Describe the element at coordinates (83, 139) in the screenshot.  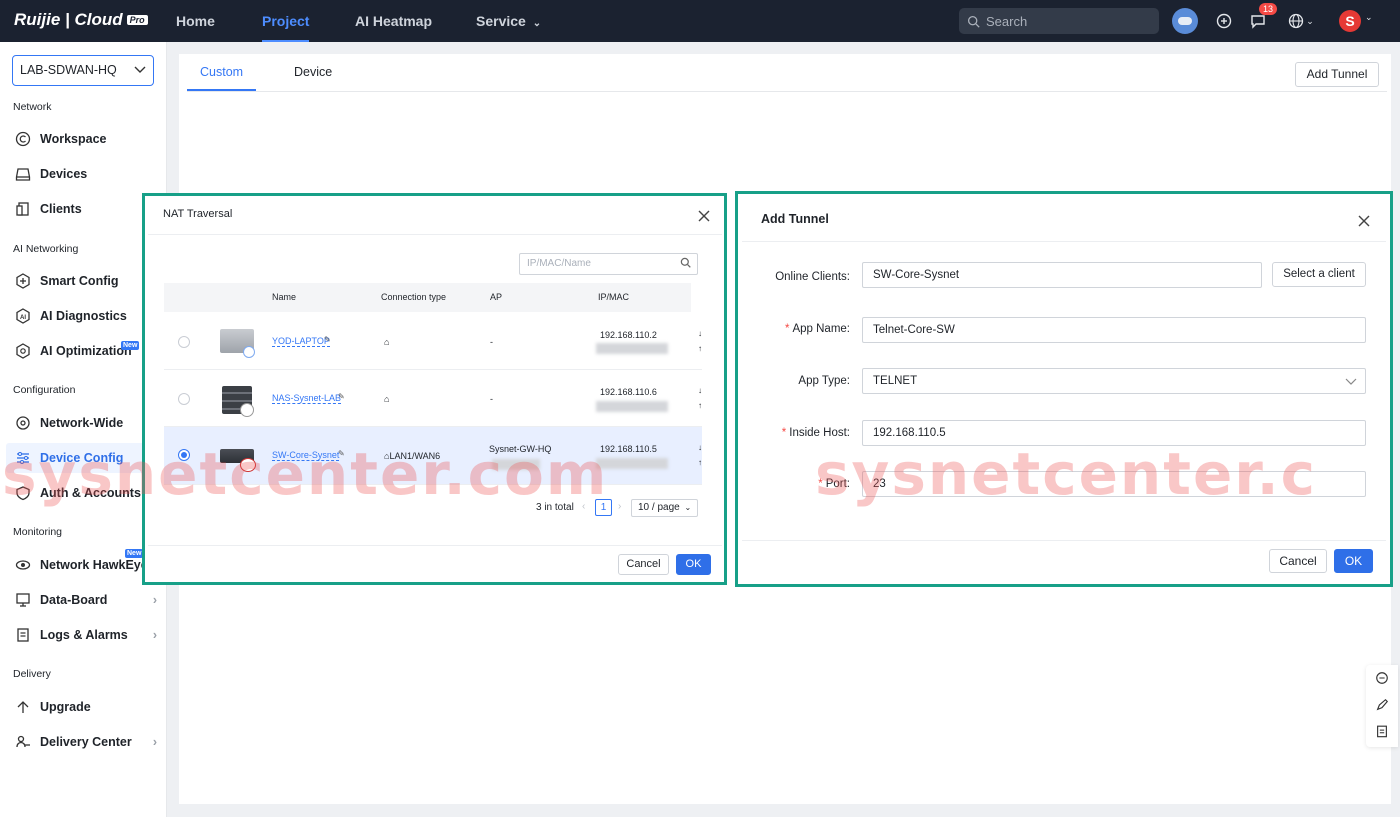
I see `sidebar-item-workspace: Workspace` at that location.